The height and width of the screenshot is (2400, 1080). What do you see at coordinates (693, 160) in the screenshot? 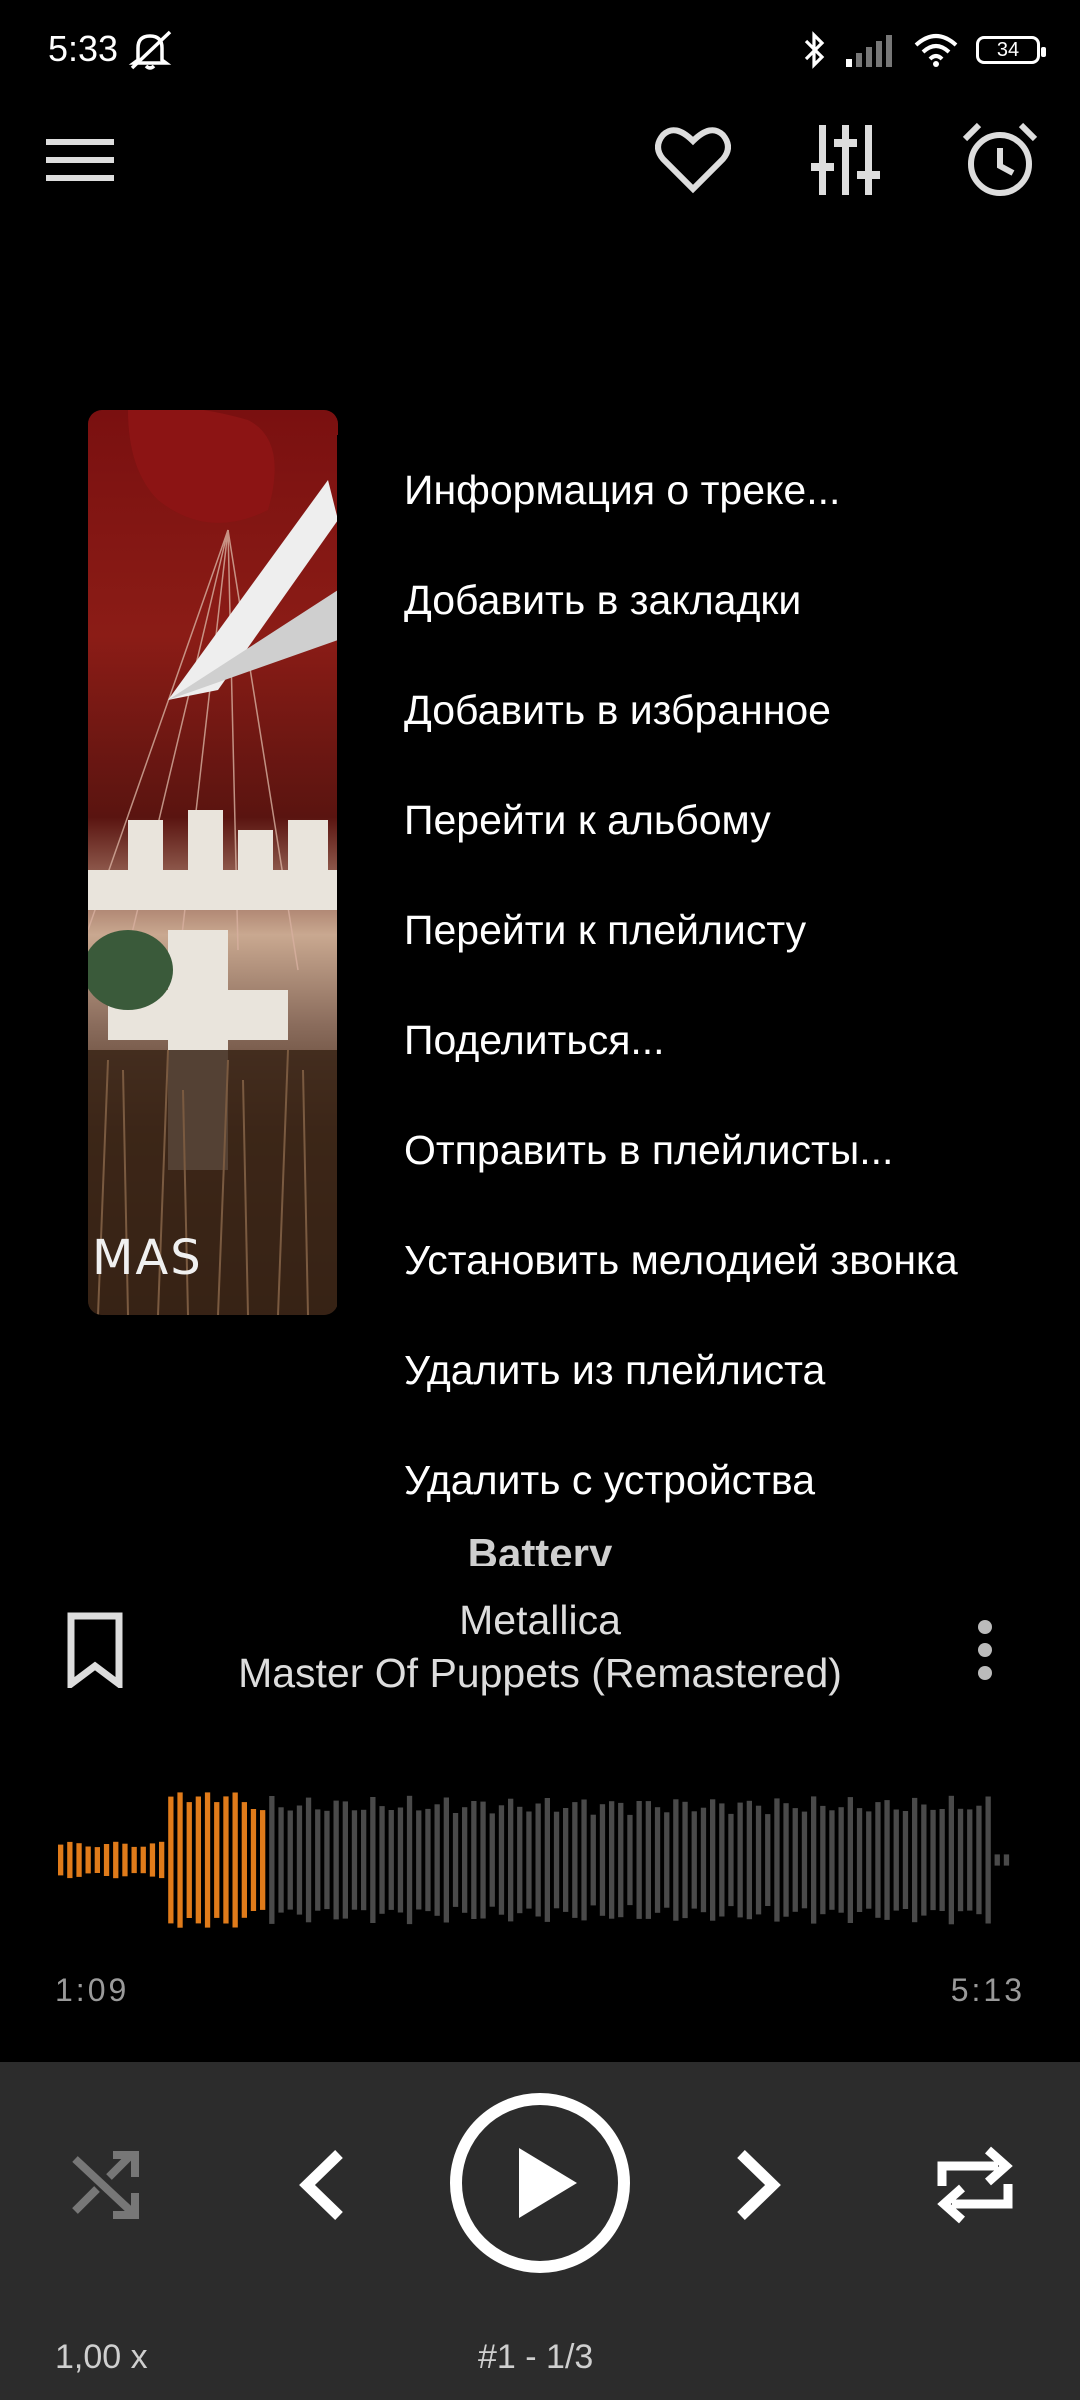
I see `heart-icon` at bounding box center [693, 160].